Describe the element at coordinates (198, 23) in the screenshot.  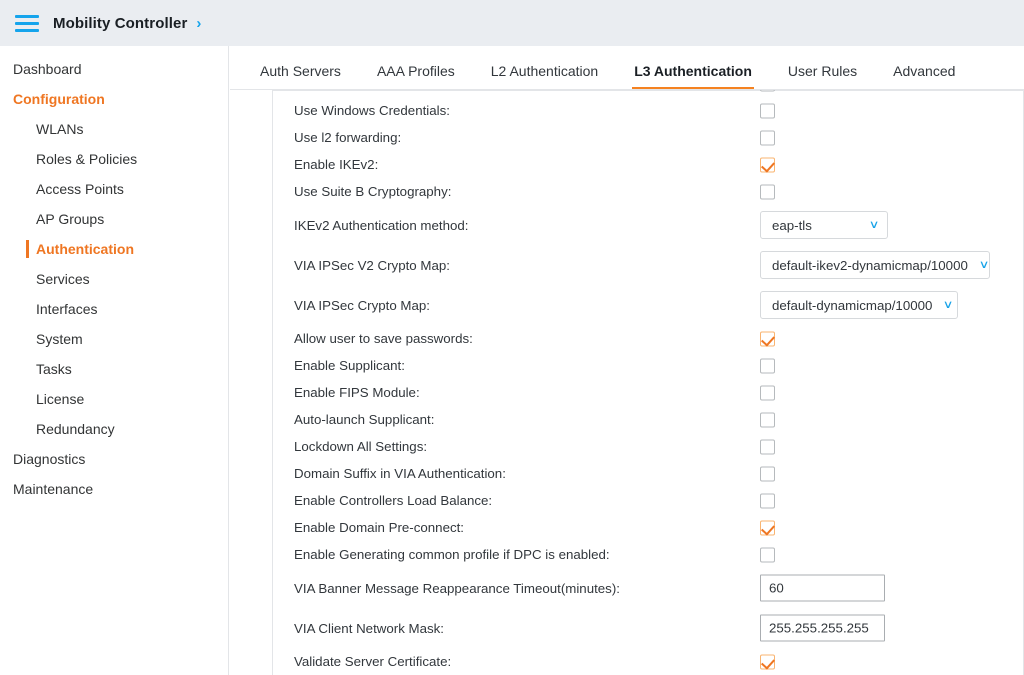
I see `chevron-right-icon: ›` at that location.